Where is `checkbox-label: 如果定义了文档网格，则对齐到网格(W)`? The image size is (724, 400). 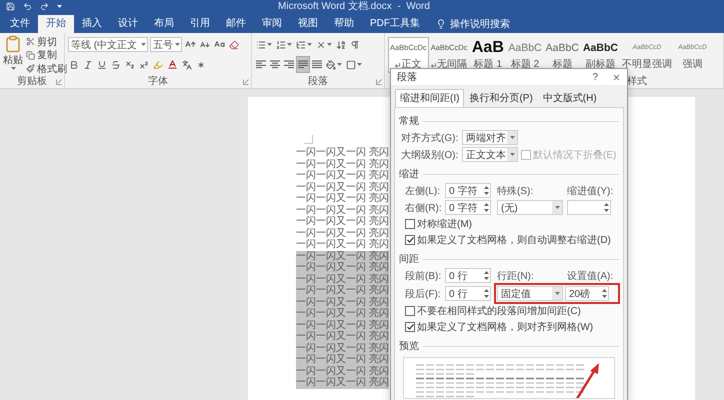 checkbox-label: 如果定义了文档网格，则对齐到网格(W) is located at coordinates (505, 327).